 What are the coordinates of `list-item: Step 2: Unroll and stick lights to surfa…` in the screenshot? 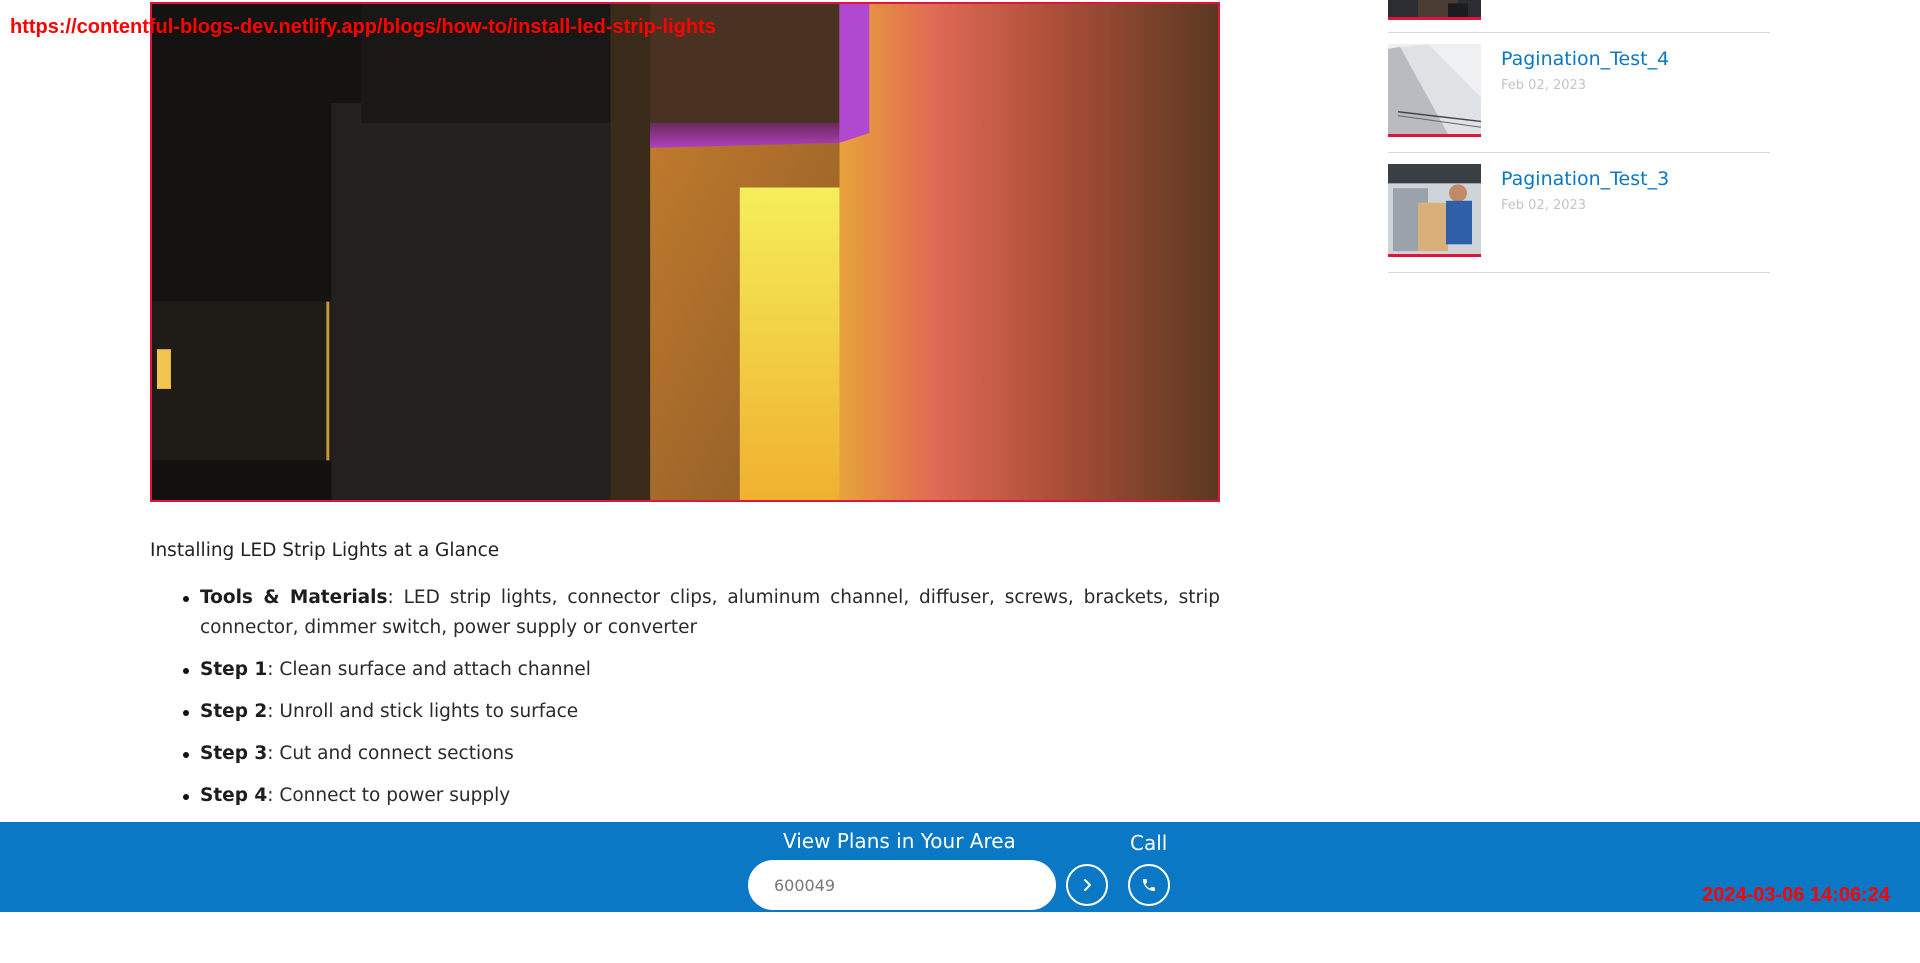 It's located at (701, 712).